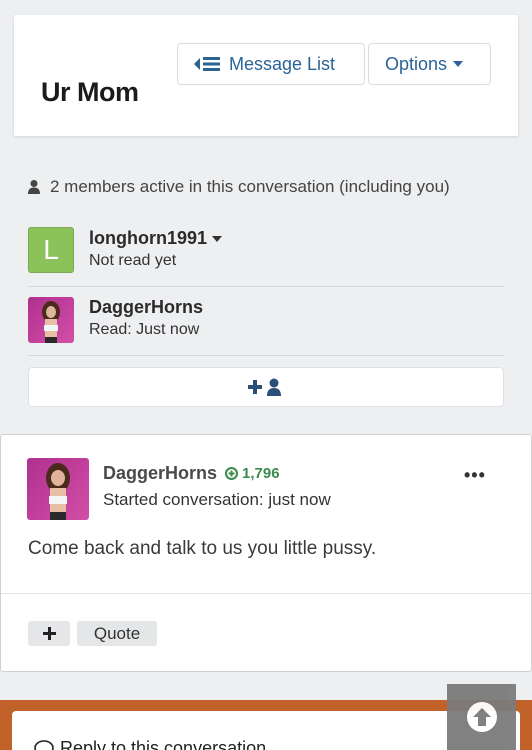 This screenshot has height=750, width=532. I want to click on more-options-button: •••, so click(475, 475).